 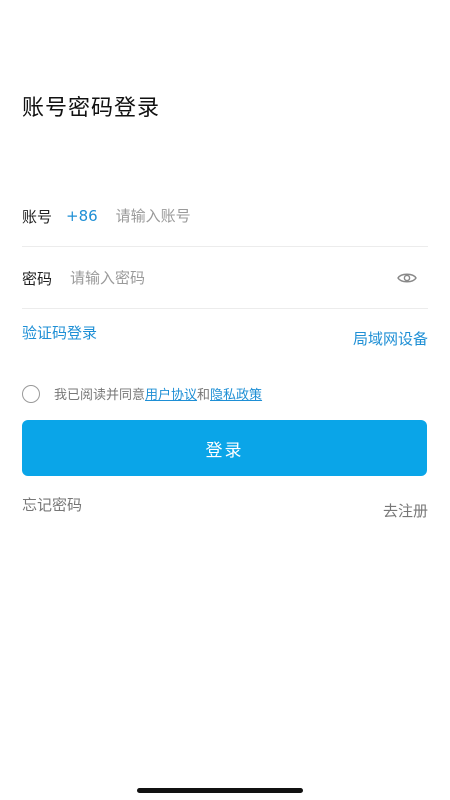 I want to click on login-options-row: 验证码登录 局域网设备, so click(x=225, y=335).